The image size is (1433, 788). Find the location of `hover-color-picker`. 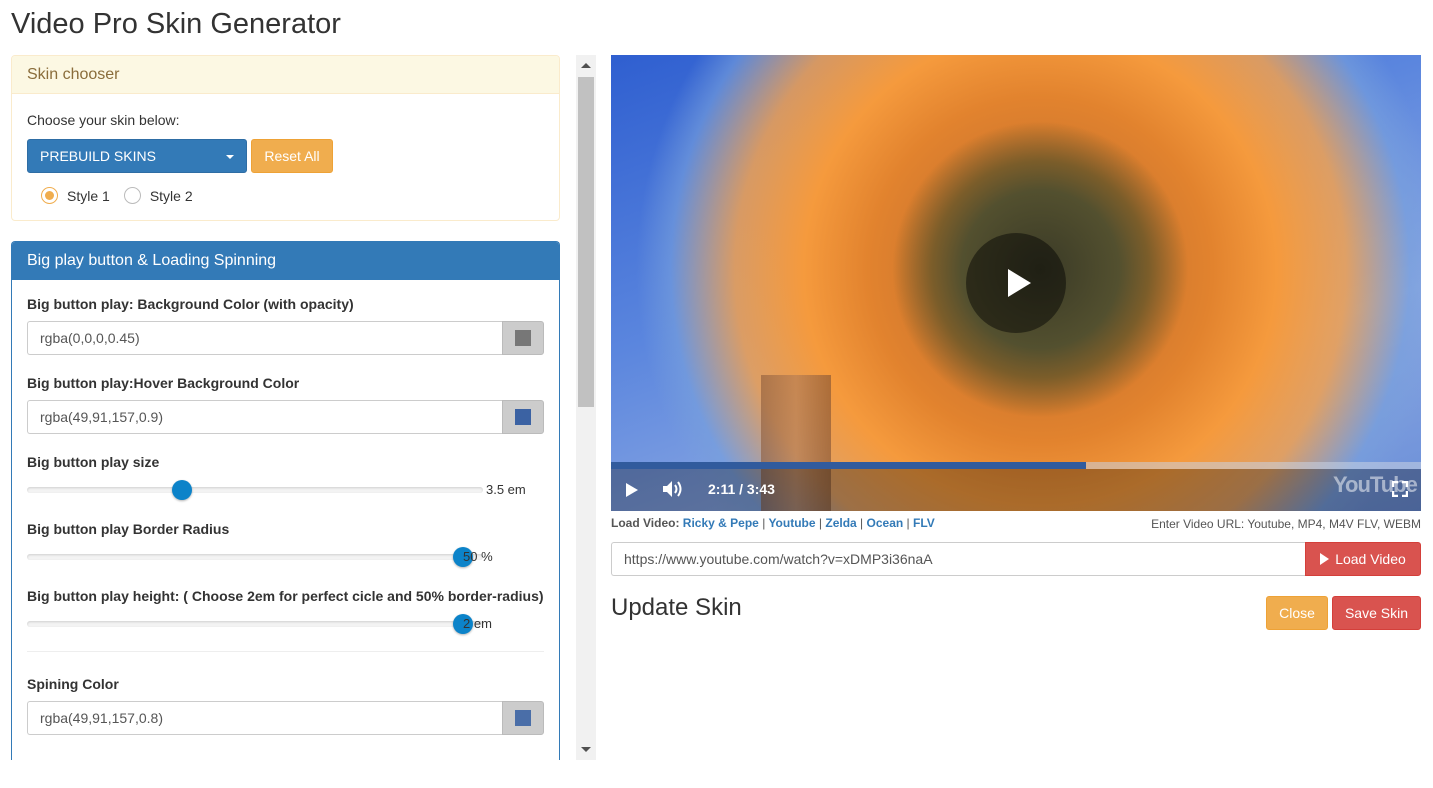

hover-color-picker is located at coordinates (523, 417).